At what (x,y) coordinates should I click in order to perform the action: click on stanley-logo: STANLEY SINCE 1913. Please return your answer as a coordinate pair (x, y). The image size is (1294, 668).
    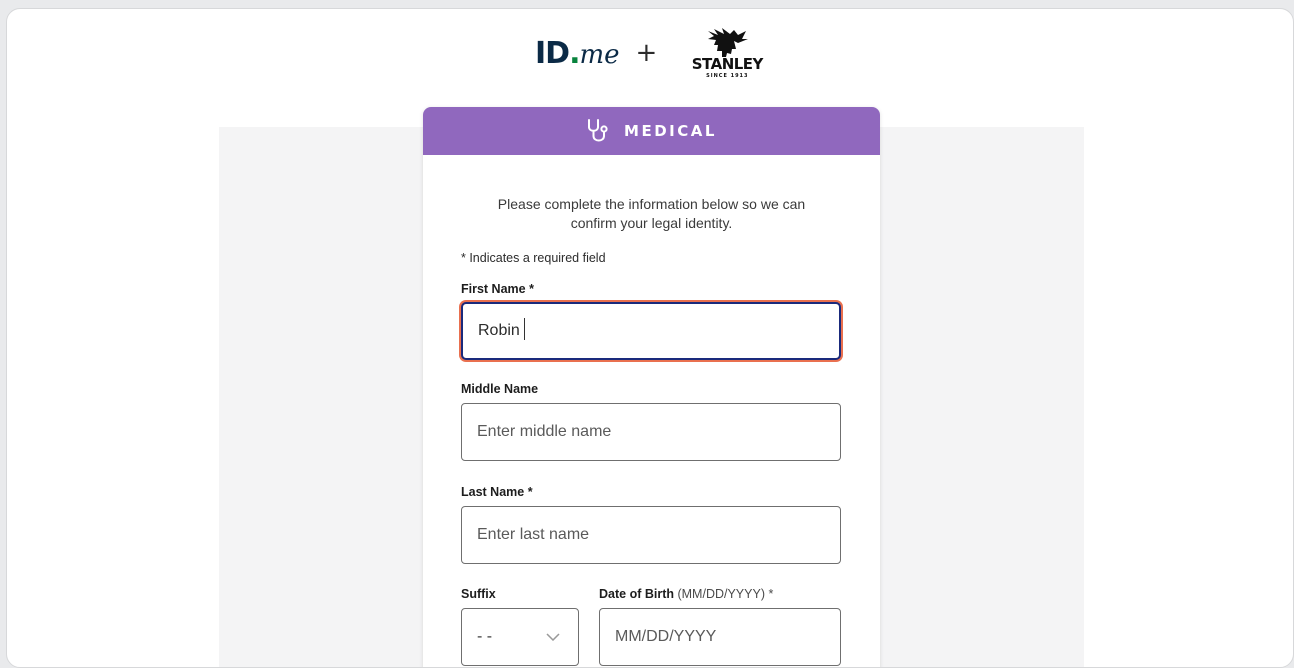
    Looking at the image, I should click on (727, 53).